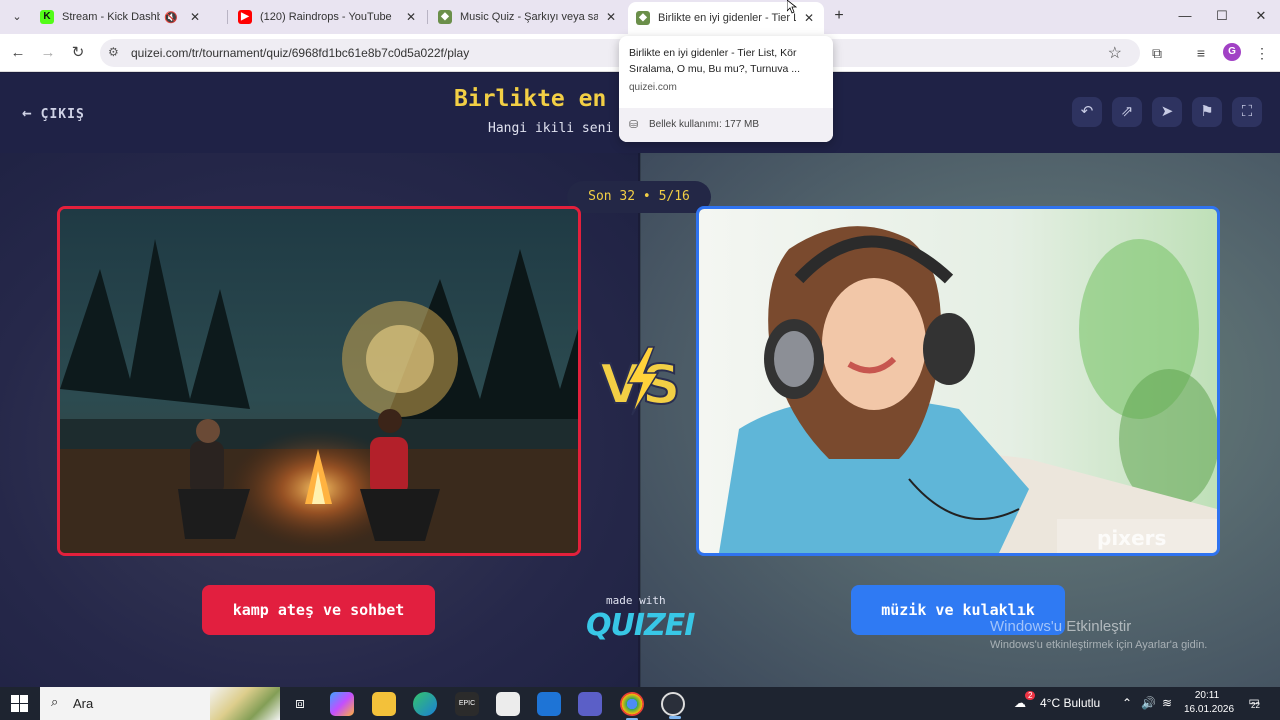 This screenshot has height=720, width=1280. I want to click on page-subtitle: Hangi ikili seni, so click(551, 128).